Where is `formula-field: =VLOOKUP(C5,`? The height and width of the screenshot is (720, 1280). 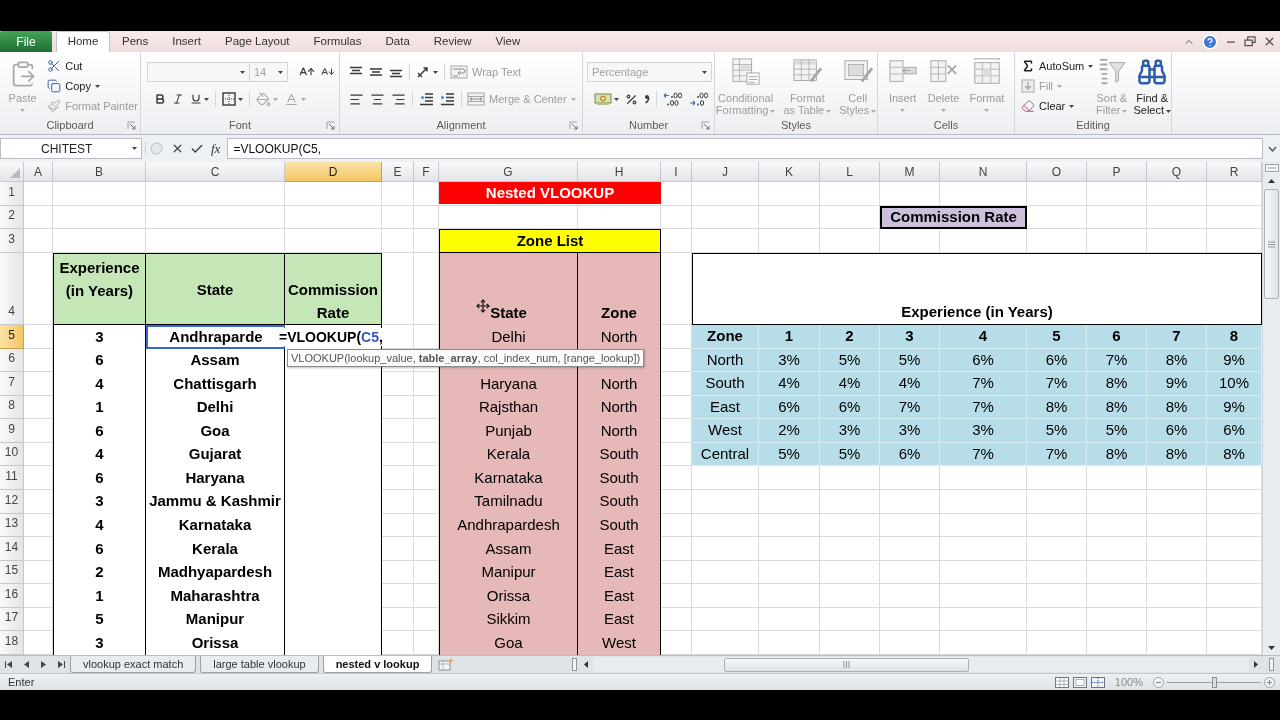
formula-field: =VLOOKUP(C5, is located at coordinates (745, 148).